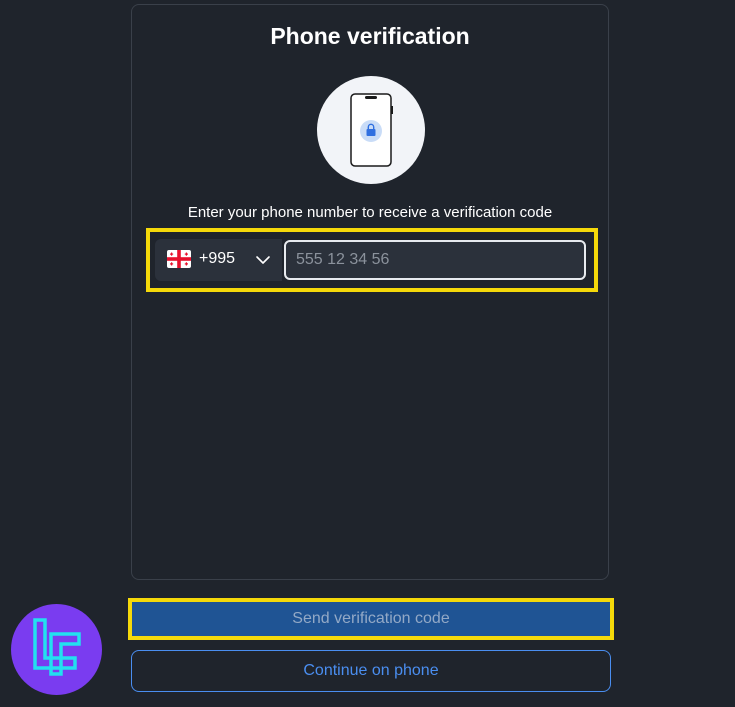 The image size is (735, 707). What do you see at coordinates (435, 260) in the screenshot?
I see `phone-number-input` at bounding box center [435, 260].